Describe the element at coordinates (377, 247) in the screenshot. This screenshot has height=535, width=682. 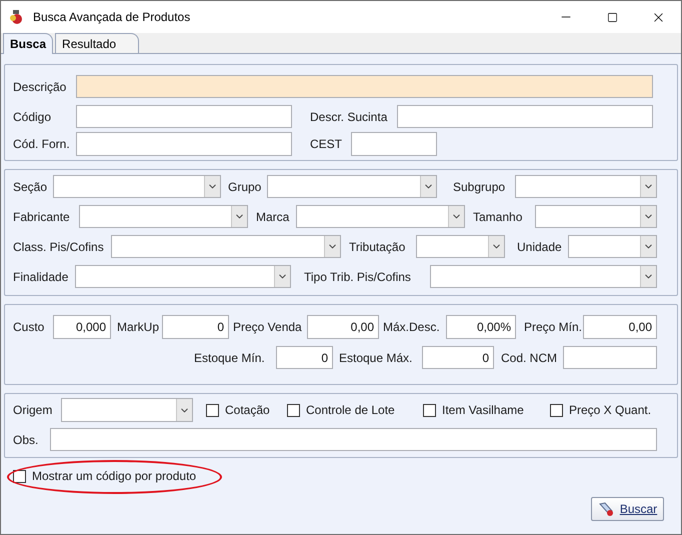
I see `field-label: Tributação` at that location.